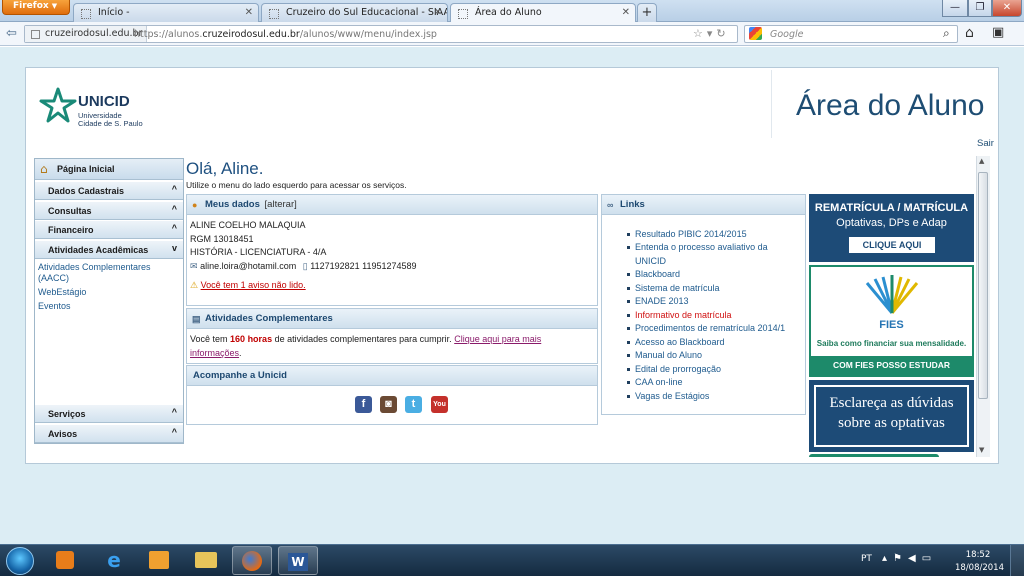 This screenshot has height=576, width=1024. What do you see at coordinates (98, 250) in the screenshot?
I see `sidebar-item-label: Atividades Acadêmicas` at bounding box center [98, 250].